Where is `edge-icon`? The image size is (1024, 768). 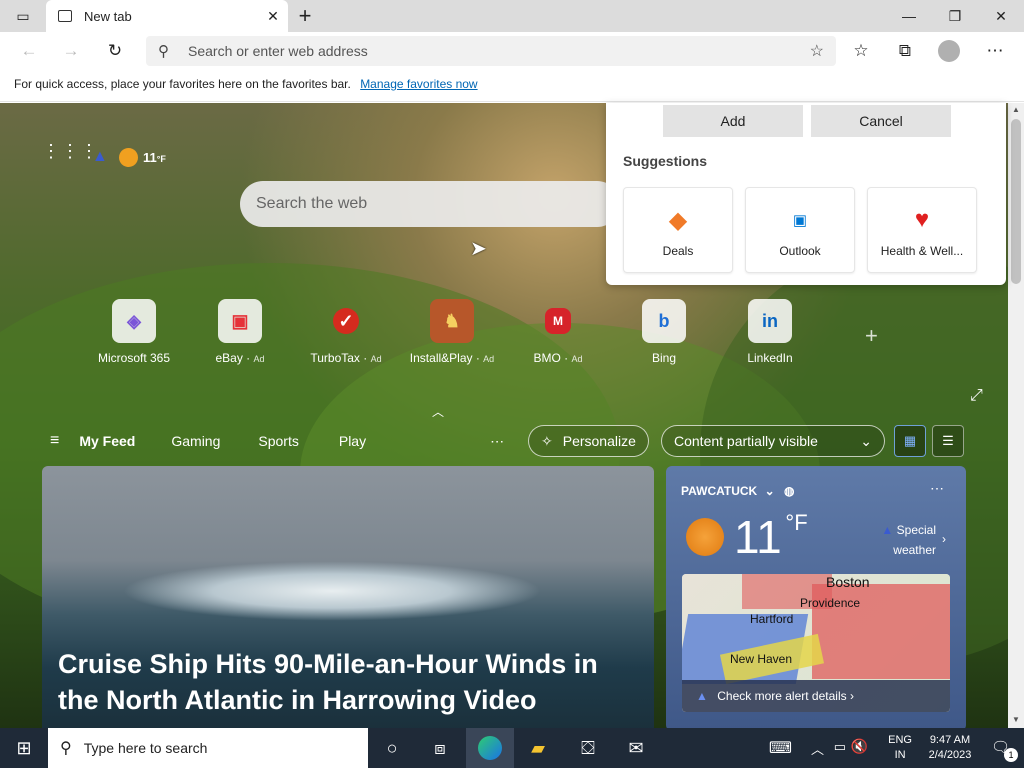 edge-icon is located at coordinates (490, 748).